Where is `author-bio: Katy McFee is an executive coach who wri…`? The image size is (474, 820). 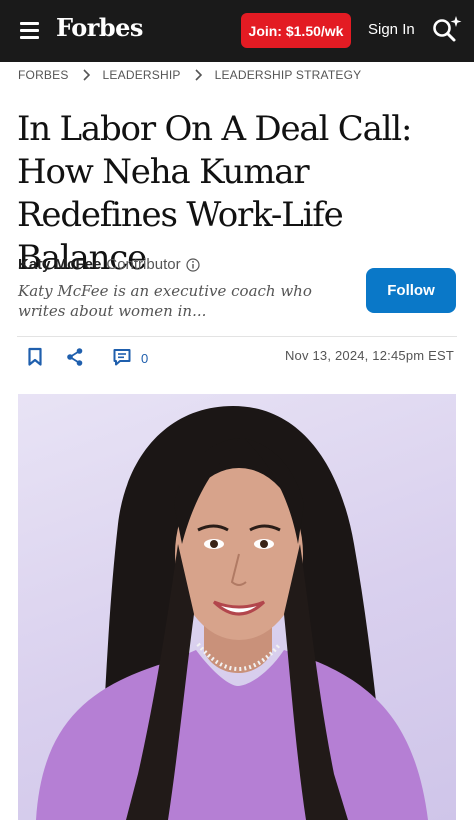
author-bio: Katy McFee is an executive coach who wri… is located at coordinates (165, 301).